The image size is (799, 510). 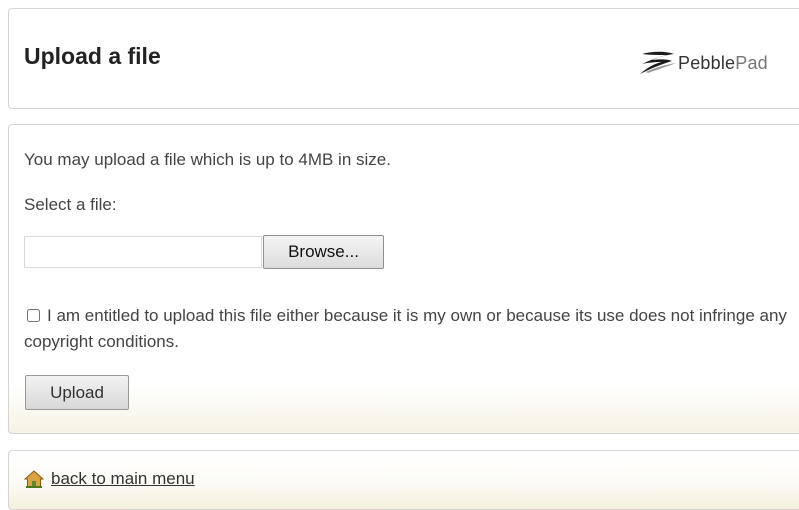 I want to click on pebblepad-logo: PebblePad, so click(x=702, y=63).